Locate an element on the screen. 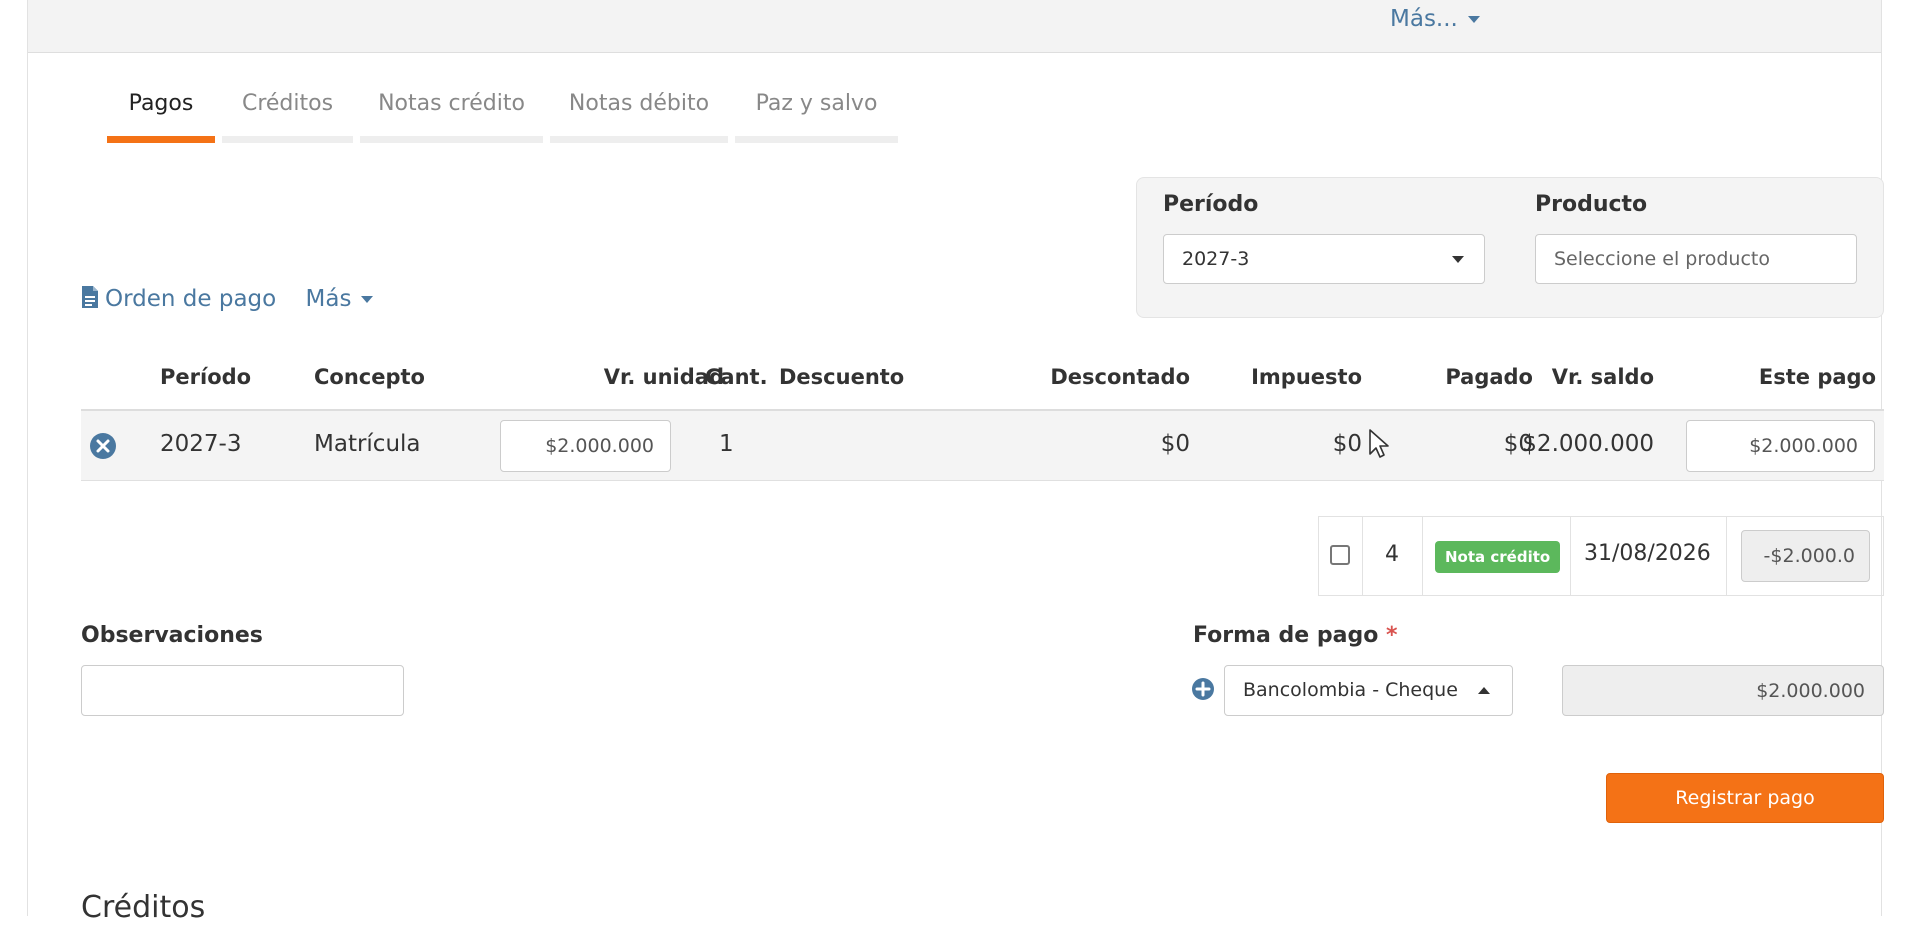  credit-amount-text: -$2.000.0 is located at coordinates (1809, 556).